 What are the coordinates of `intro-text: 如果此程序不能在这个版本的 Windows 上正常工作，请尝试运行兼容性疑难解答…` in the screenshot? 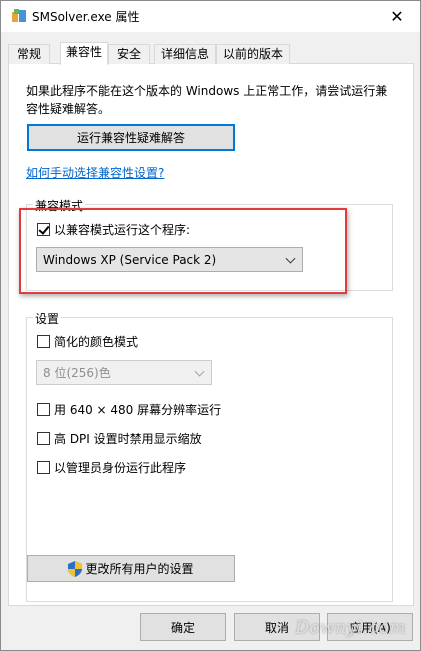 It's located at (207, 100).